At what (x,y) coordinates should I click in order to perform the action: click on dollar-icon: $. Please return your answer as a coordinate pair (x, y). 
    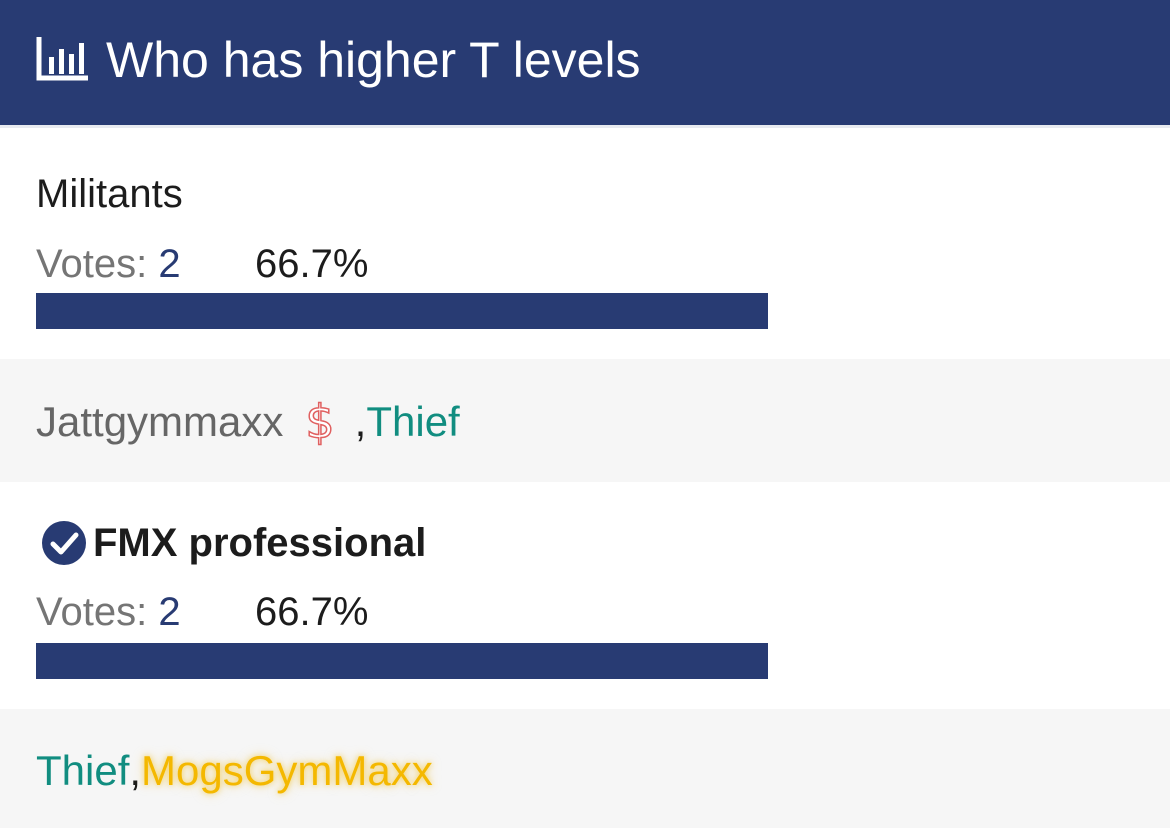
    Looking at the image, I should click on (320, 422).